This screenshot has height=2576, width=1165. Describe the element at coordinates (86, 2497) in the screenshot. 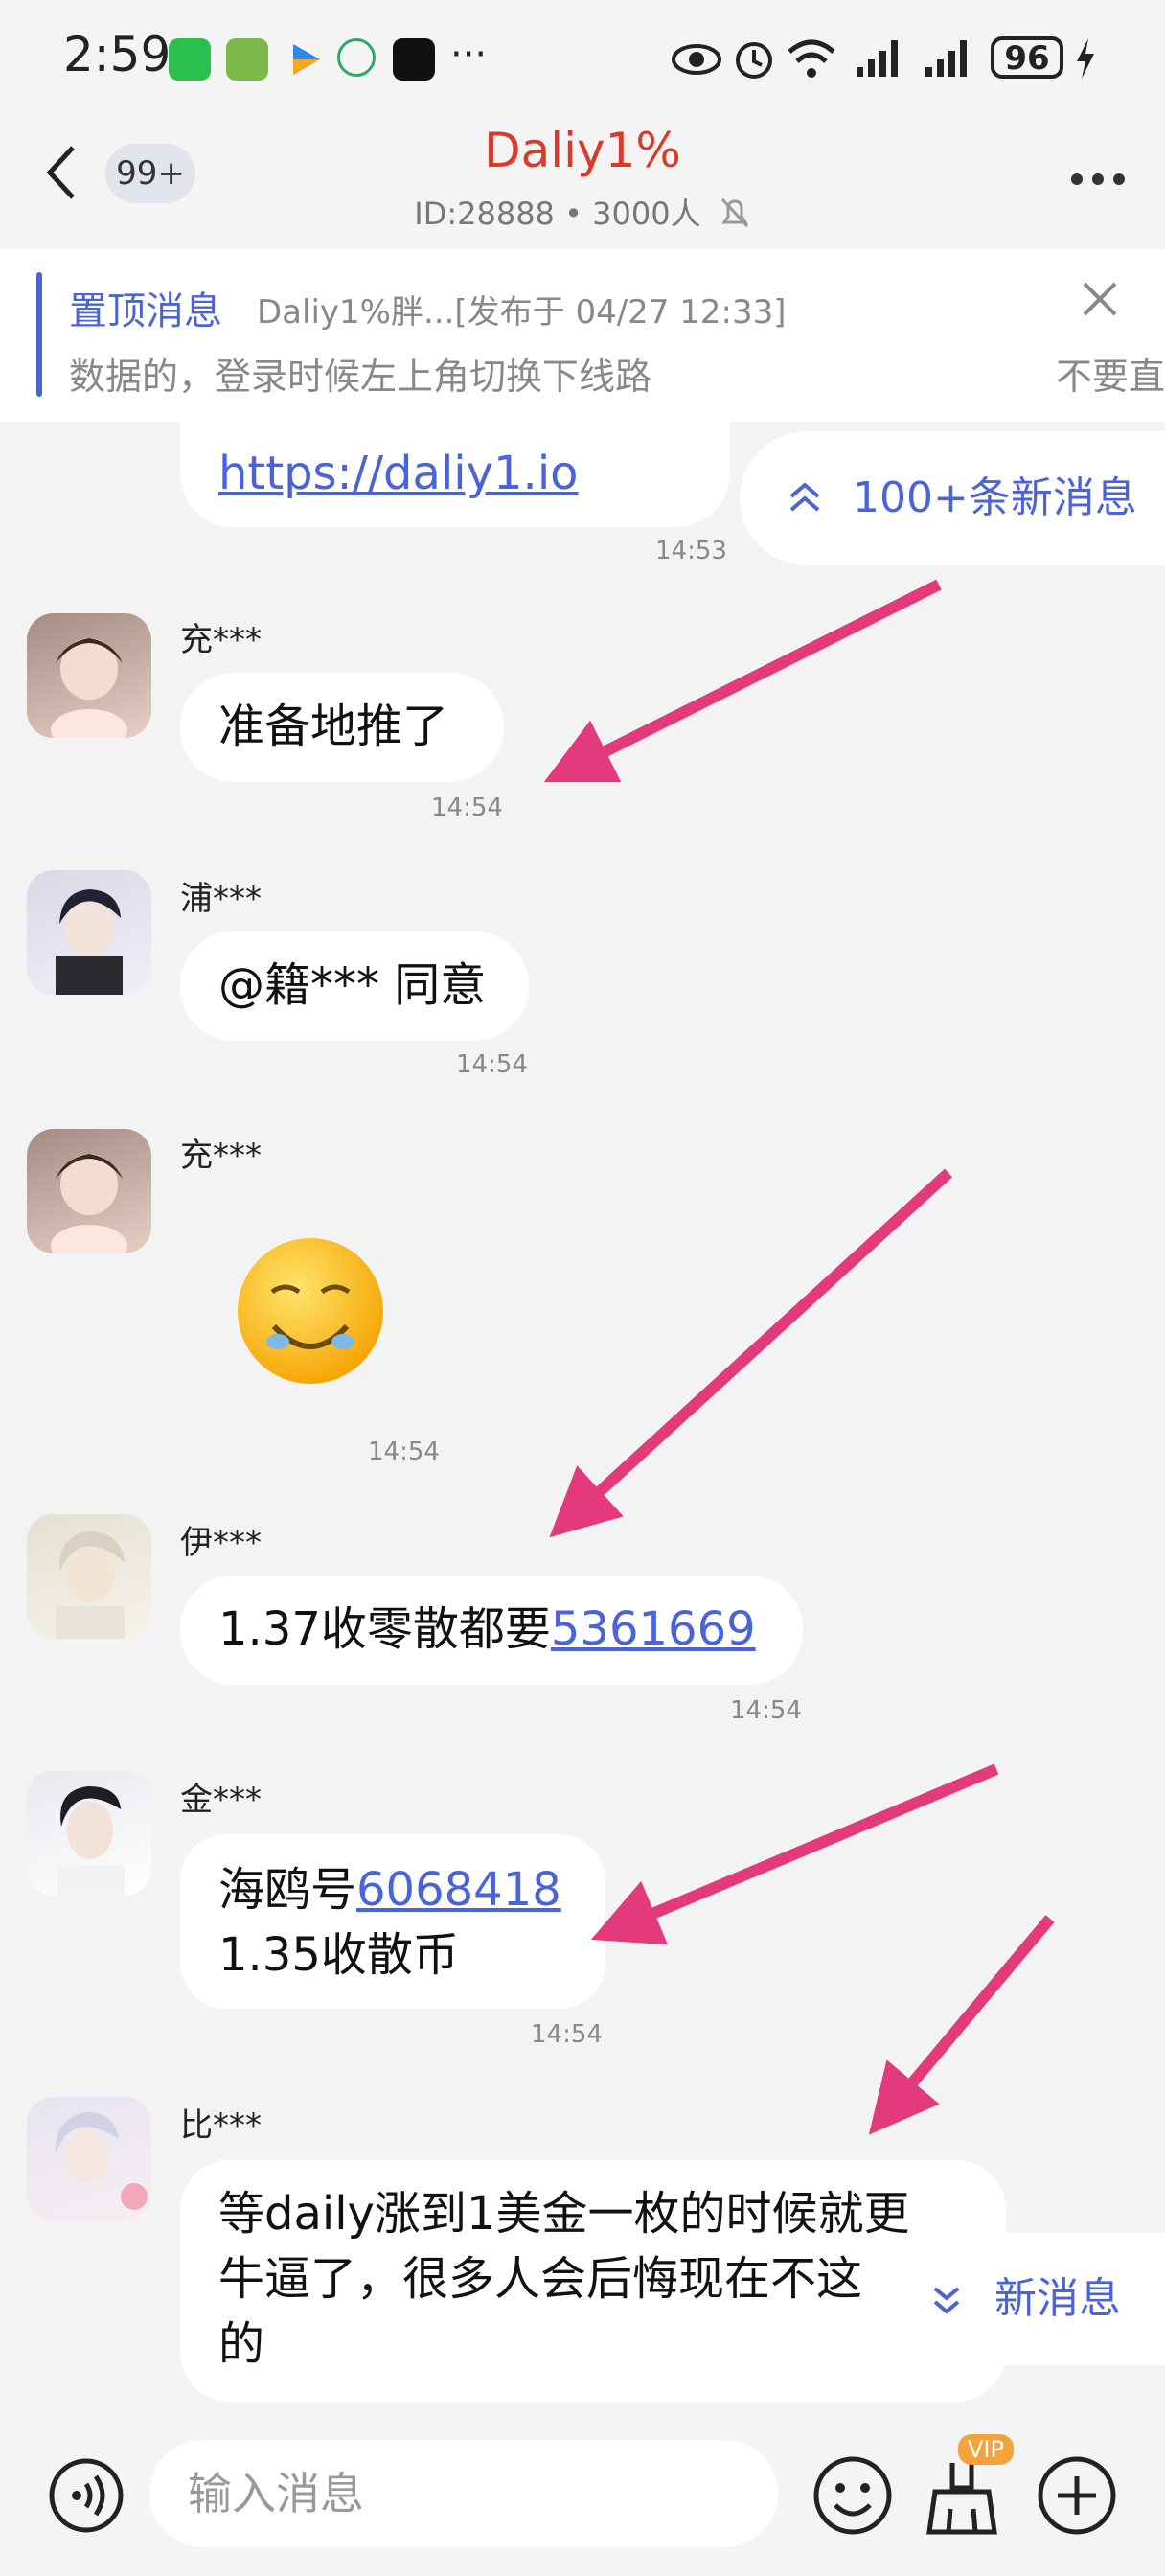

I see `voice-icon` at that location.